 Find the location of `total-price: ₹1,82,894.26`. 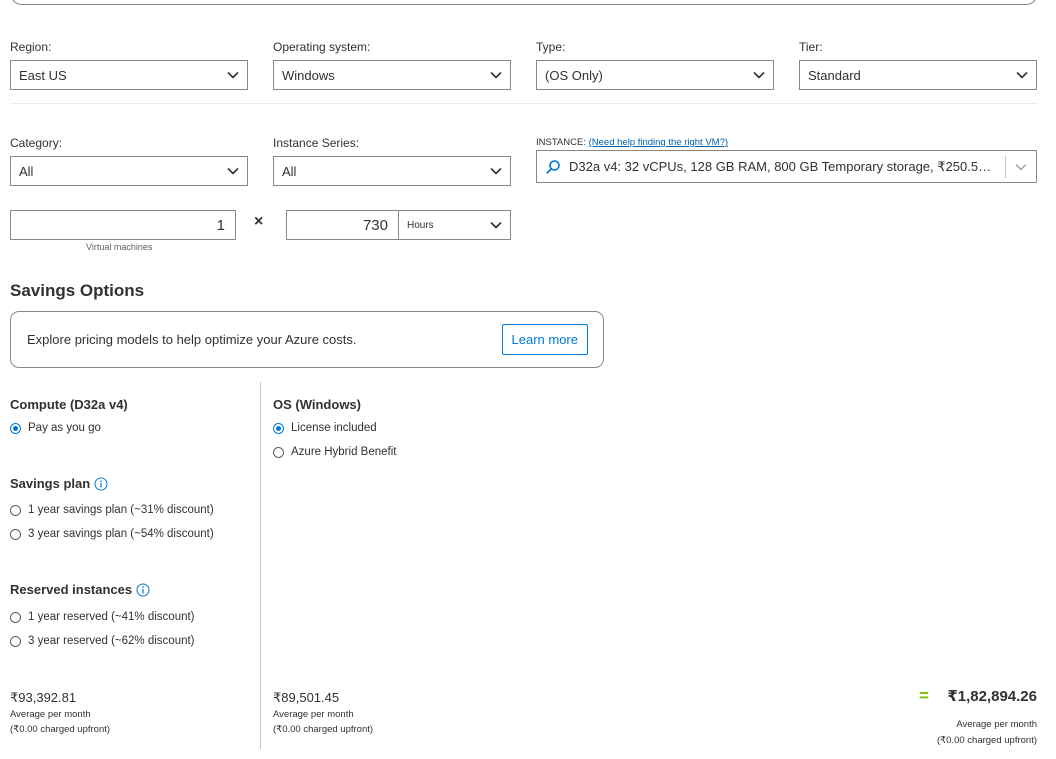

total-price: ₹1,82,894.26 is located at coordinates (992, 696).